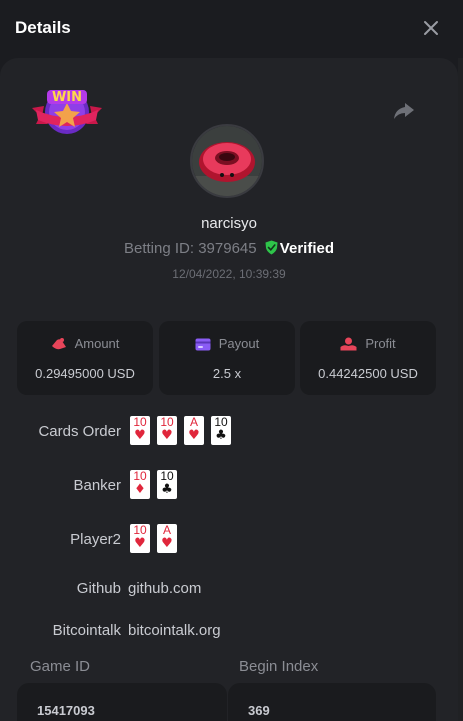  I want to click on username: narcisyo, so click(229, 223).